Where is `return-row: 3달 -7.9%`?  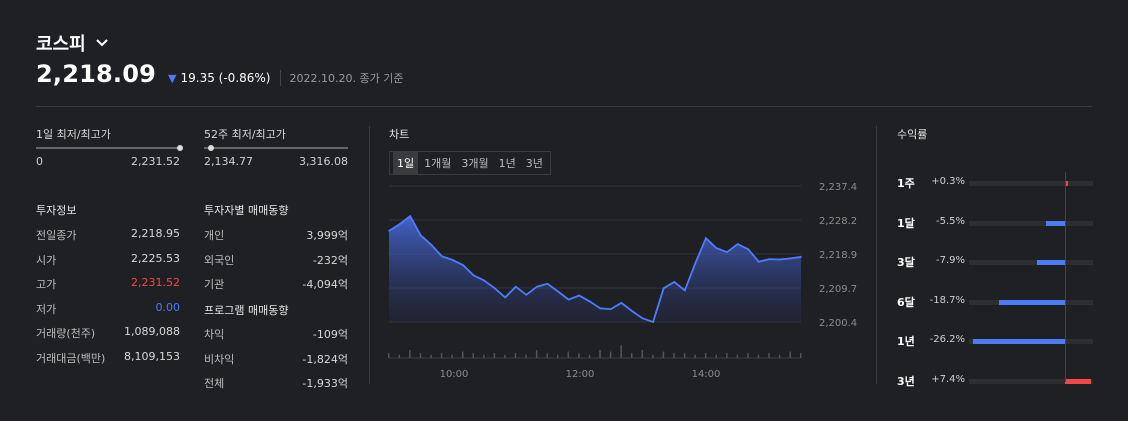
return-row: 3달 -7.9% is located at coordinates (995, 262).